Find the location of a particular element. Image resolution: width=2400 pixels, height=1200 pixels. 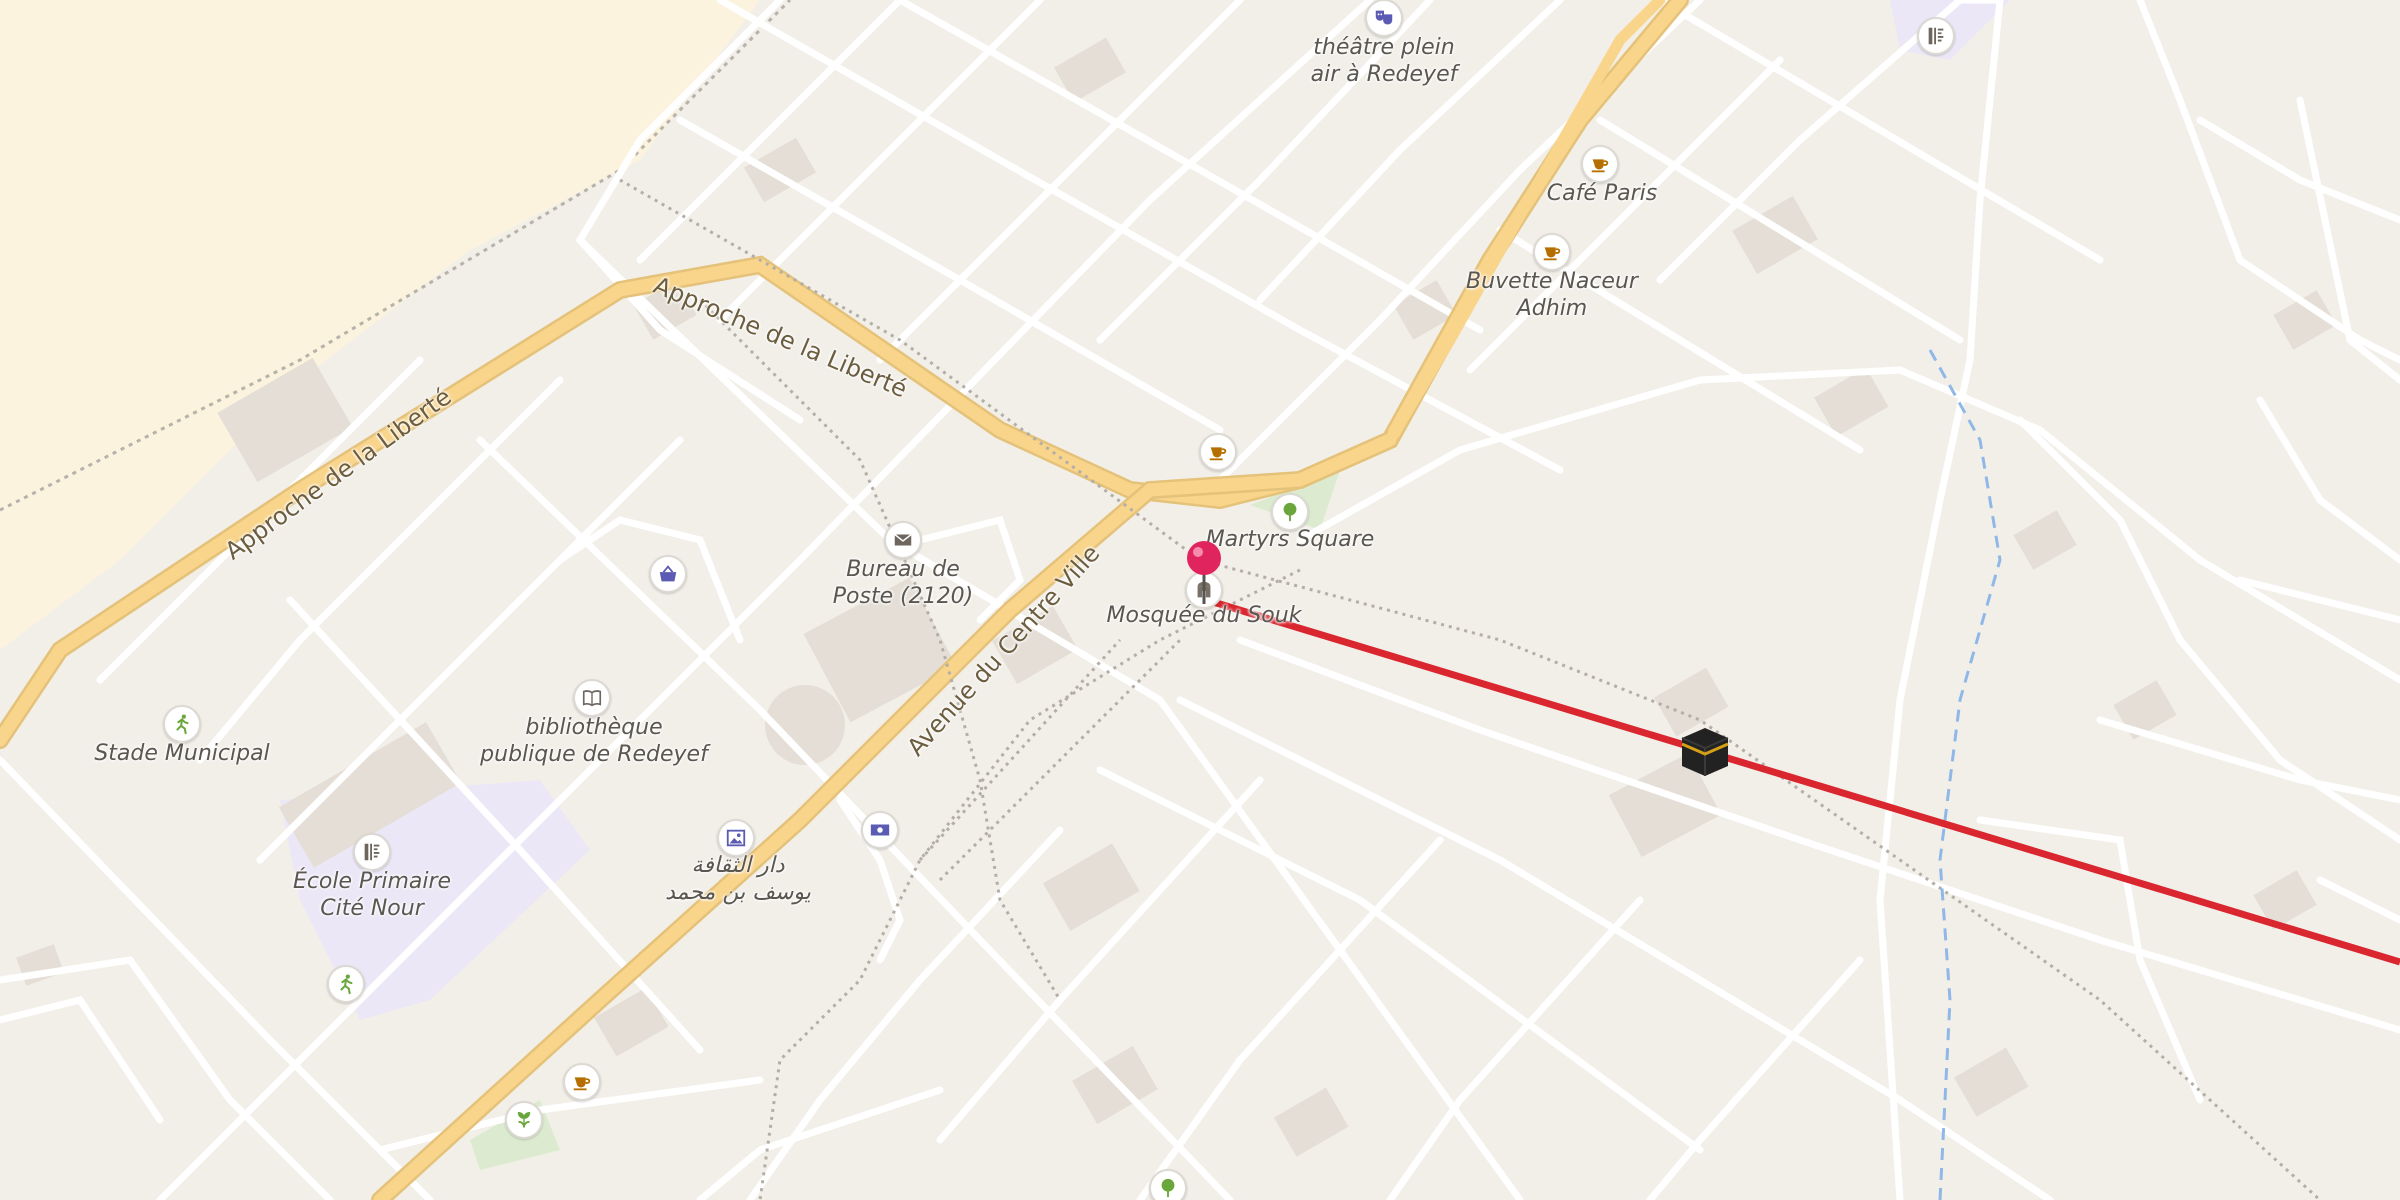

label-line: Bureau de is located at coordinates (903, 569).